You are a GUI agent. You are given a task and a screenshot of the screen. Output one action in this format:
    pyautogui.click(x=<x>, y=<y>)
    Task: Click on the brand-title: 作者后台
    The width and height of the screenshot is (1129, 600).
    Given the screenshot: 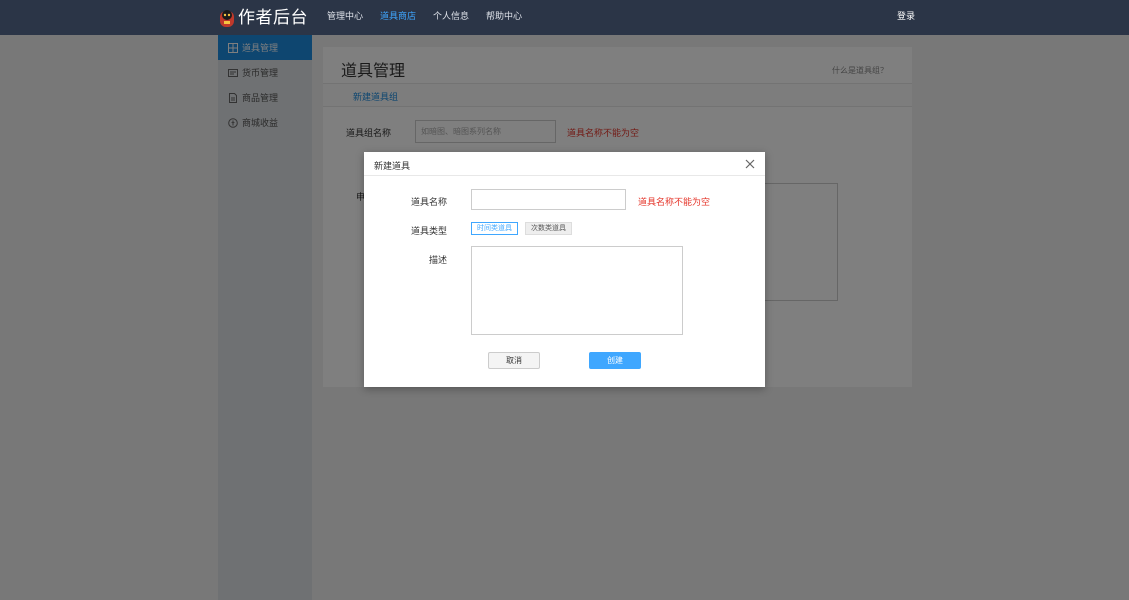 What is the action you would take?
    pyautogui.click(x=273, y=18)
    